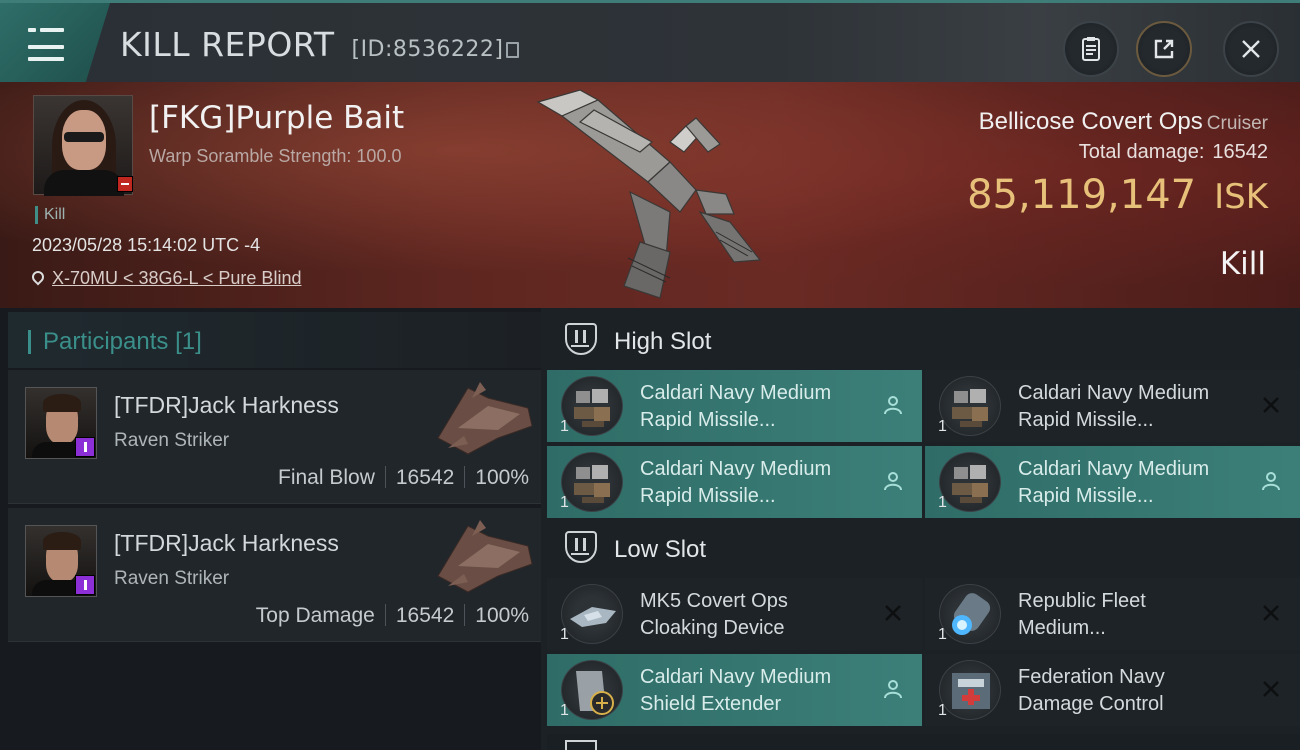  I want to click on module-name-line1: MK5 Covert Ops, so click(714, 601).